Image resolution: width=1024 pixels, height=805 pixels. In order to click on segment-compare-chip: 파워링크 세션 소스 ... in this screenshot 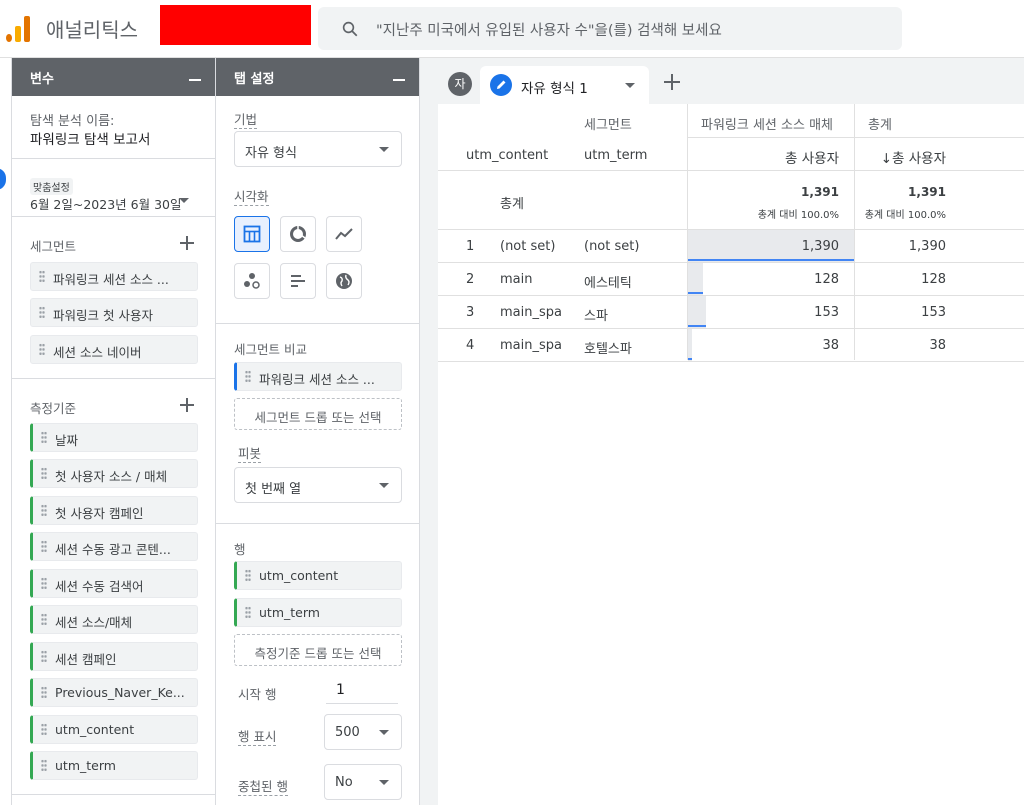, I will do `click(318, 376)`.